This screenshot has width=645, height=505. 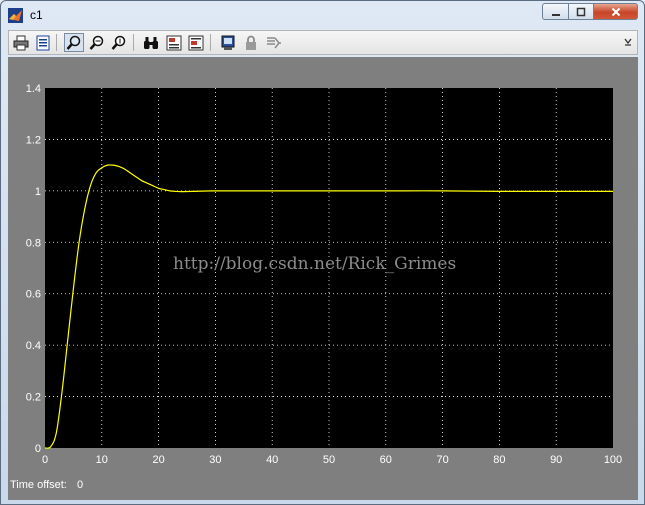 I want to click on y-tick-label: 0, so click(x=38, y=449).